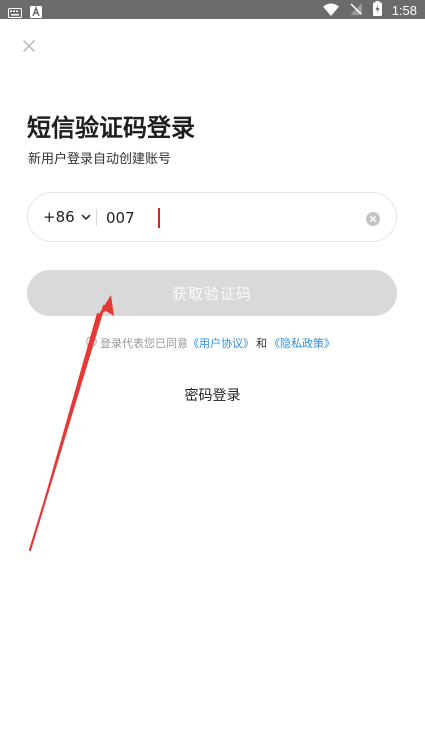 The height and width of the screenshot is (756, 425). What do you see at coordinates (330, 10) in the screenshot?
I see `wifi-icon` at bounding box center [330, 10].